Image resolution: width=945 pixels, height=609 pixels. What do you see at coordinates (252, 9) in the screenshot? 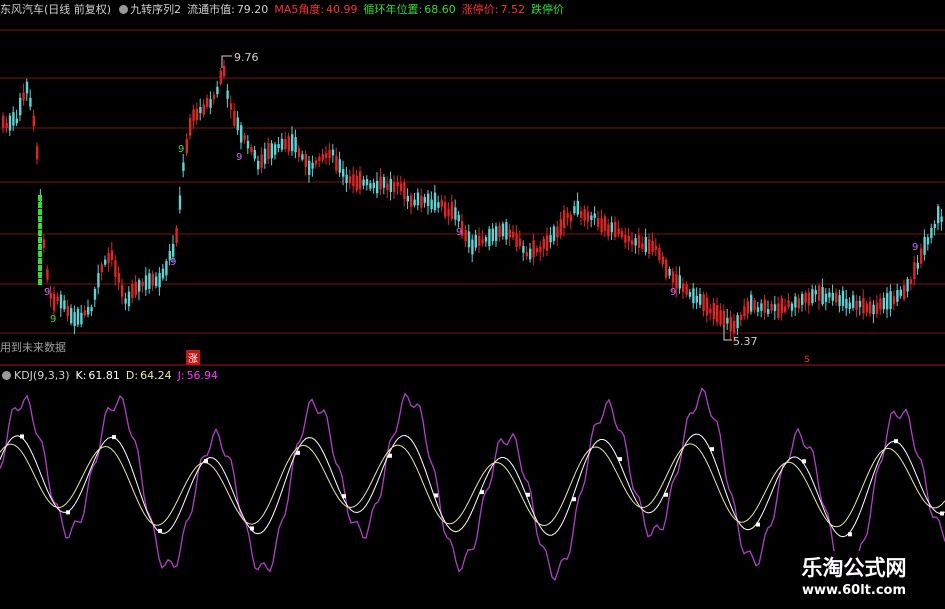
I see `float-cap-value: 79.20` at bounding box center [252, 9].